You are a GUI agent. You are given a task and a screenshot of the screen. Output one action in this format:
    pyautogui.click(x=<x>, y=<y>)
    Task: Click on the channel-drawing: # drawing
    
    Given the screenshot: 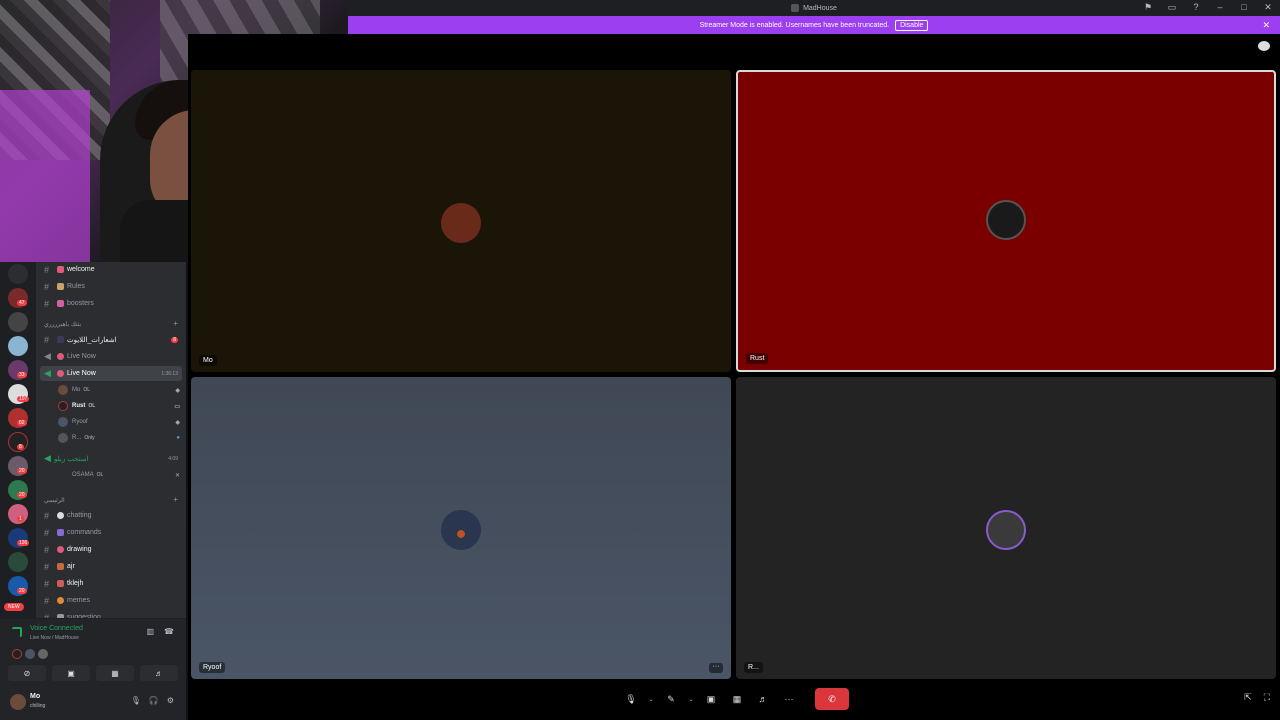 What is the action you would take?
    pyautogui.click(x=111, y=549)
    